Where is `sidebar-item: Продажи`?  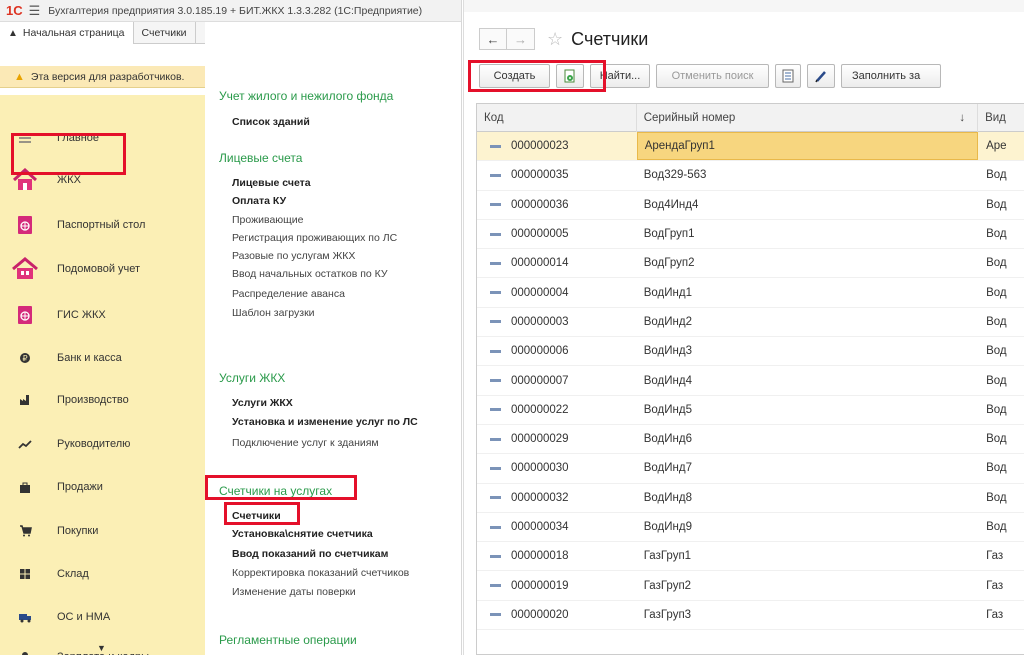
sidebar-item: Продажи is located at coordinates (102, 487).